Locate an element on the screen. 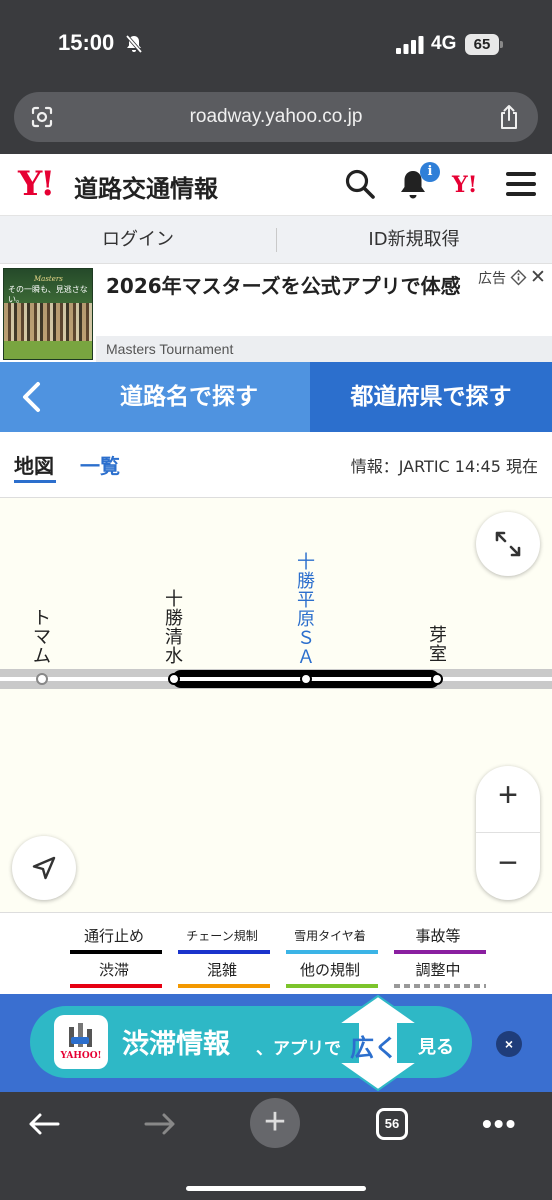  view-tabs: 地図 一覧 情報：JARTIC 14:45 現在 is located at coordinates (276, 465).